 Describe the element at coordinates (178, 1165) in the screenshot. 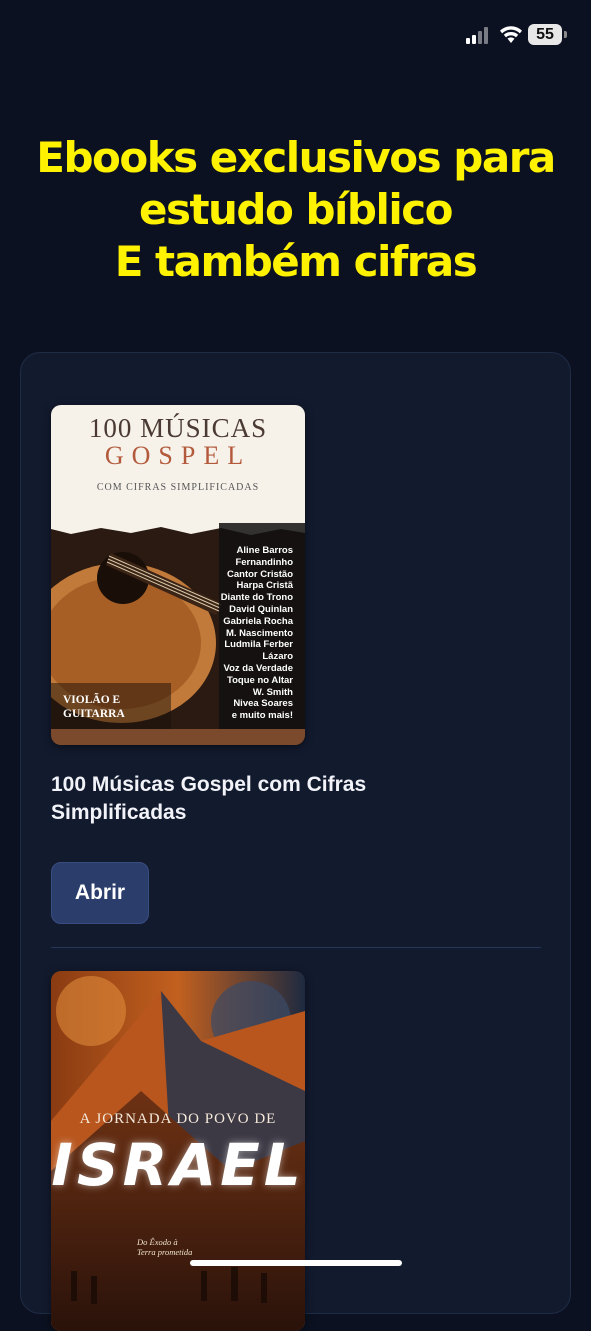

I see `cover-title-line-2: ISRAEL` at that location.